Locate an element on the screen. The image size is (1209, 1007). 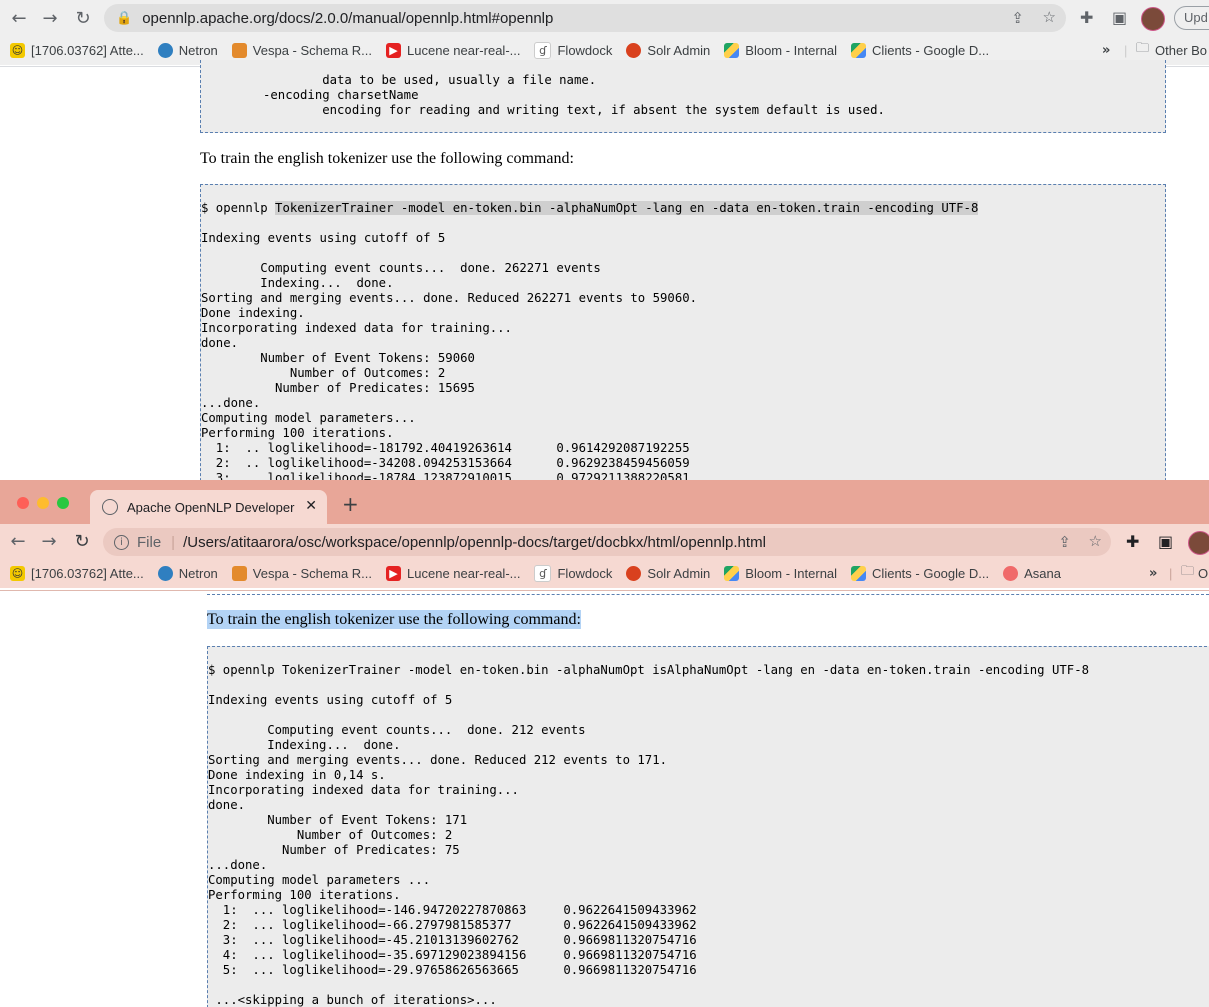
title-bar: Apache OpenNLP Developer Do ✕ + is located at coordinates (604, 502).